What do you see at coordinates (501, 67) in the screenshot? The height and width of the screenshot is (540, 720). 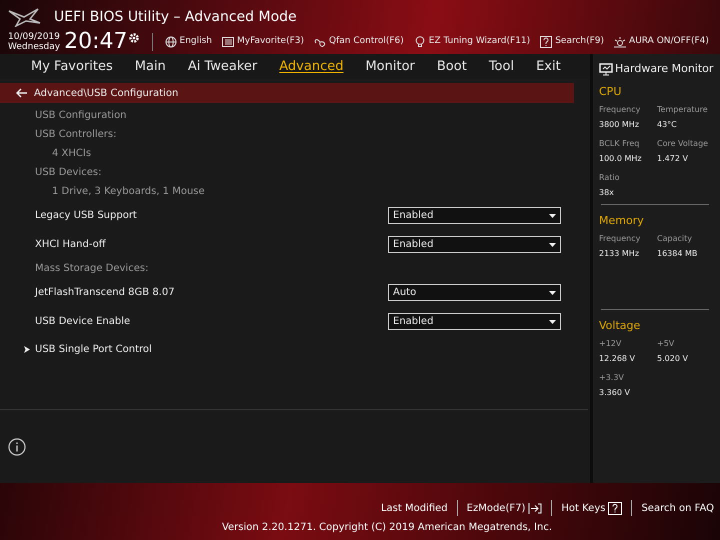 I see `menu-tab: Tool` at bounding box center [501, 67].